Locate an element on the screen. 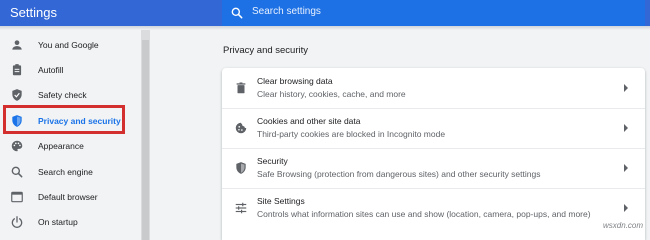  row-title: Clear browsing data is located at coordinates (295, 81).